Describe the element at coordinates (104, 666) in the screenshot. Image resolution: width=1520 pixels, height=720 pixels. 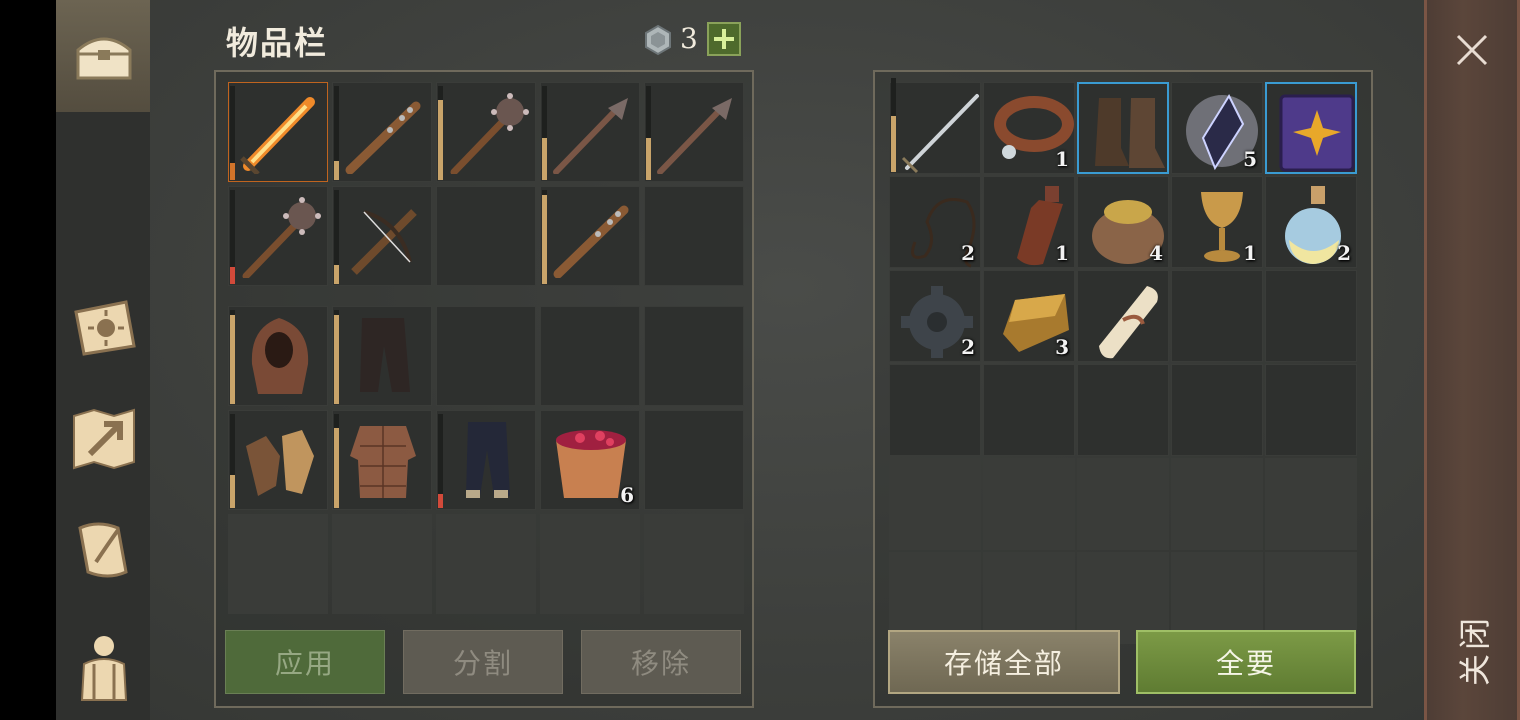
I see `character-backpack-icon` at that location.